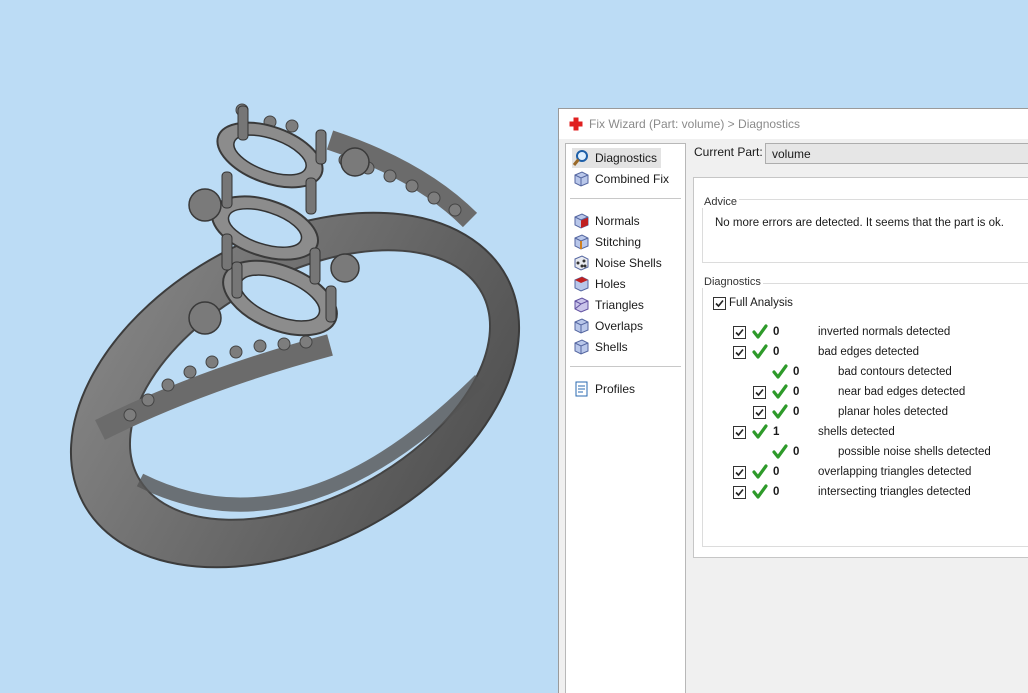  What do you see at coordinates (869, 352) in the screenshot?
I see `diagnostic-label: bad edges detected` at bounding box center [869, 352].